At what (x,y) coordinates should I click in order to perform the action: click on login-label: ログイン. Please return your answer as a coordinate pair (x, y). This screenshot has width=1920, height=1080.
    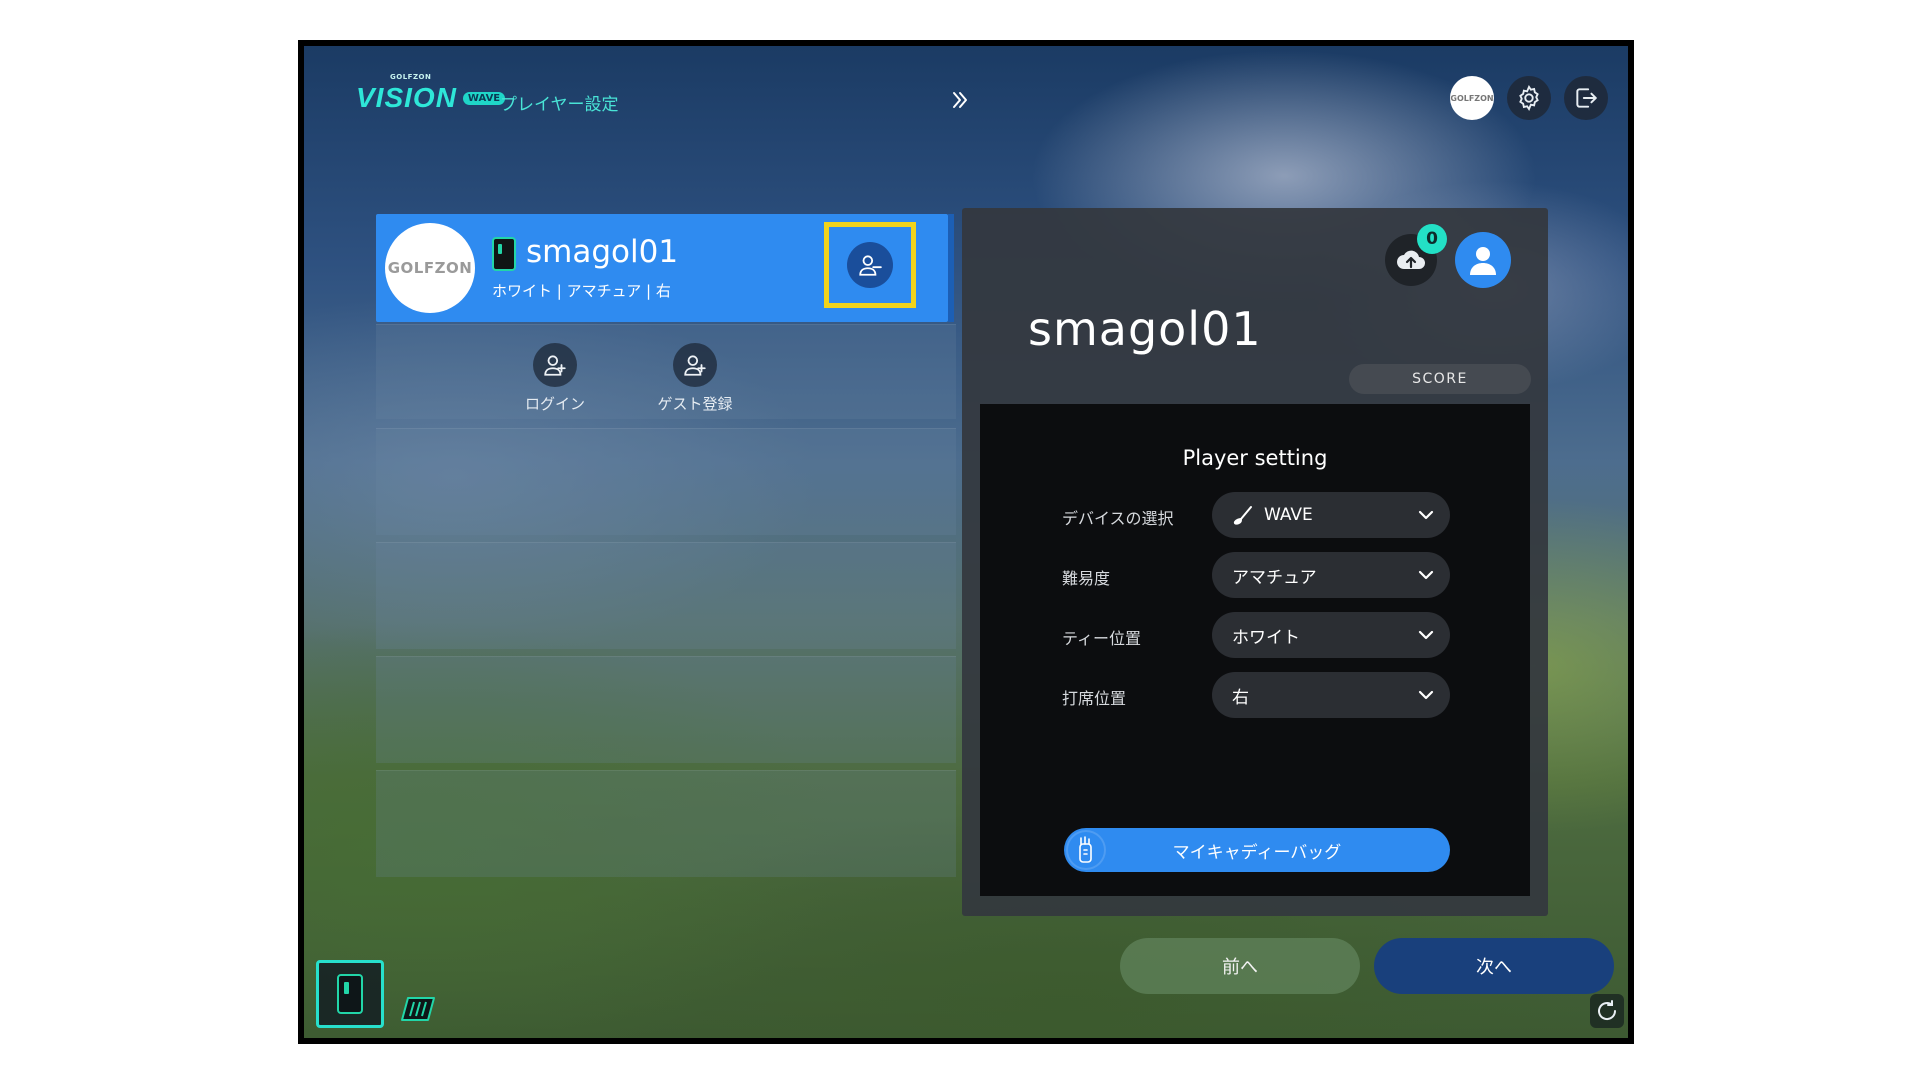
    Looking at the image, I should click on (554, 404).